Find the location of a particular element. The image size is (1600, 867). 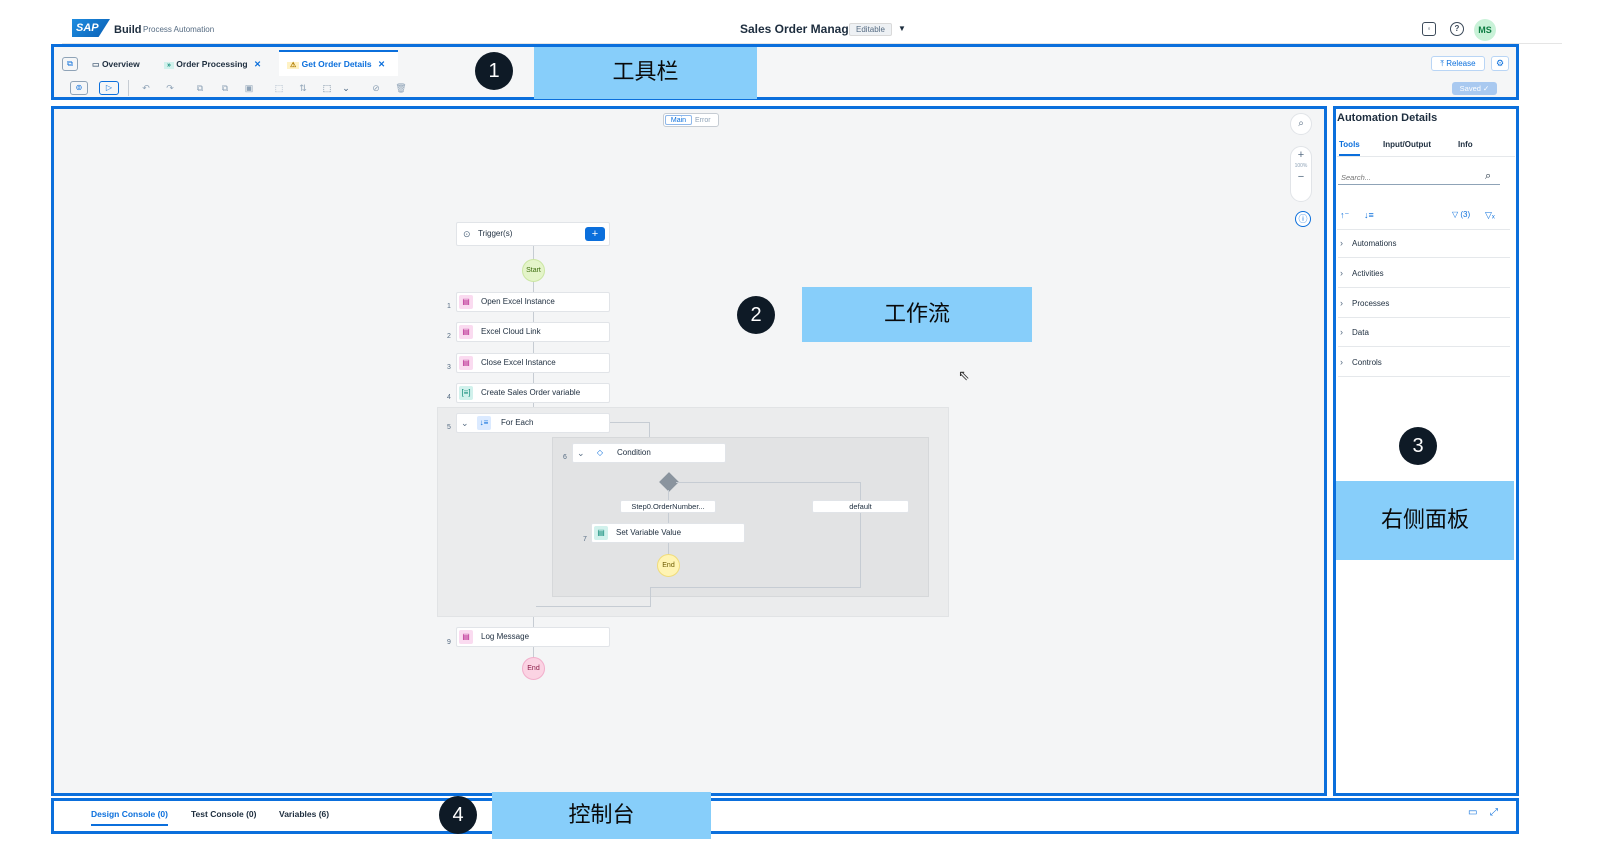

product-label: Process Automation is located at coordinates (179, 29).